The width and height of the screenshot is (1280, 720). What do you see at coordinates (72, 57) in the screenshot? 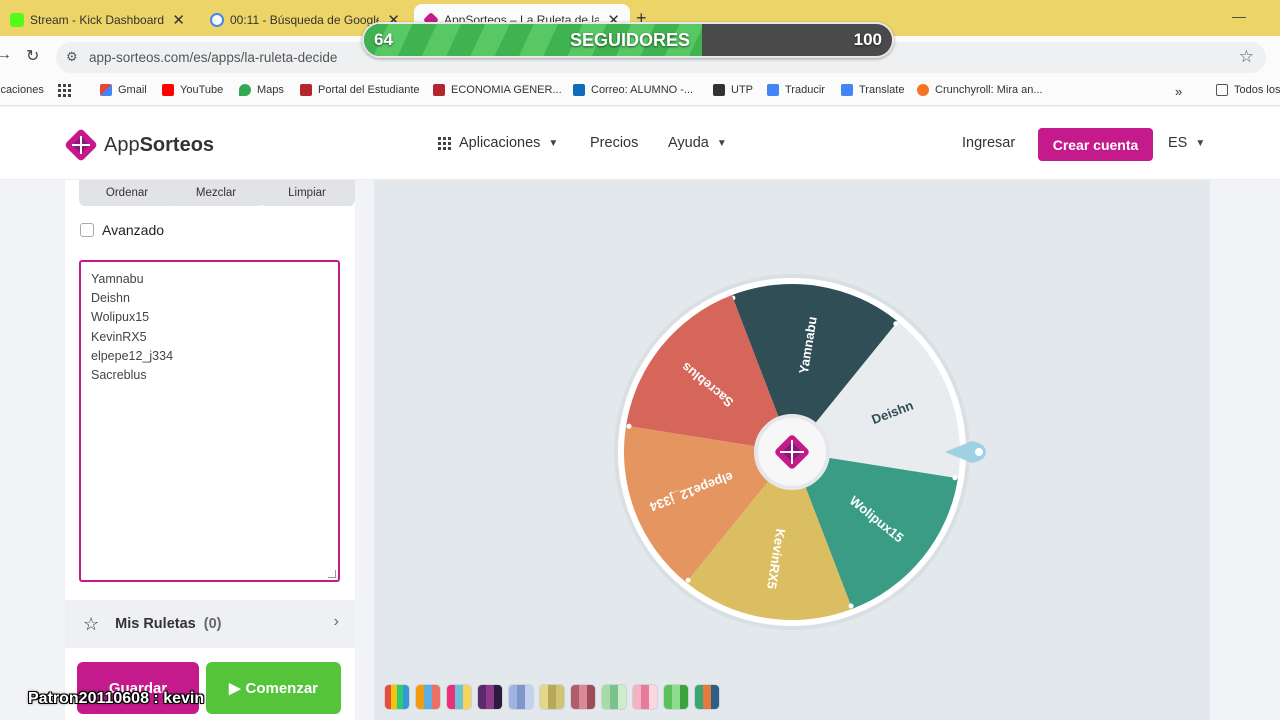
I see `site-settings-icon: ⚙` at bounding box center [72, 57].